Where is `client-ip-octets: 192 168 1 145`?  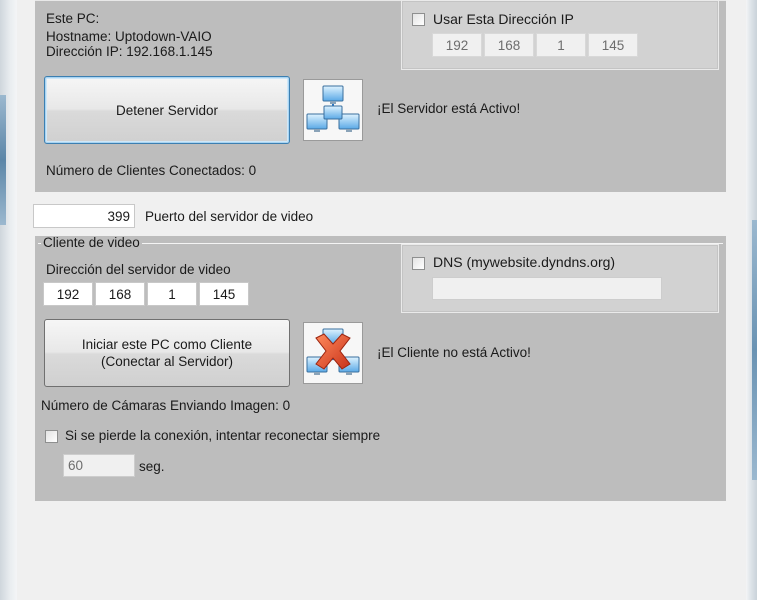 client-ip-octets: 192 168 1 145 is located at coordinates (146, 294).